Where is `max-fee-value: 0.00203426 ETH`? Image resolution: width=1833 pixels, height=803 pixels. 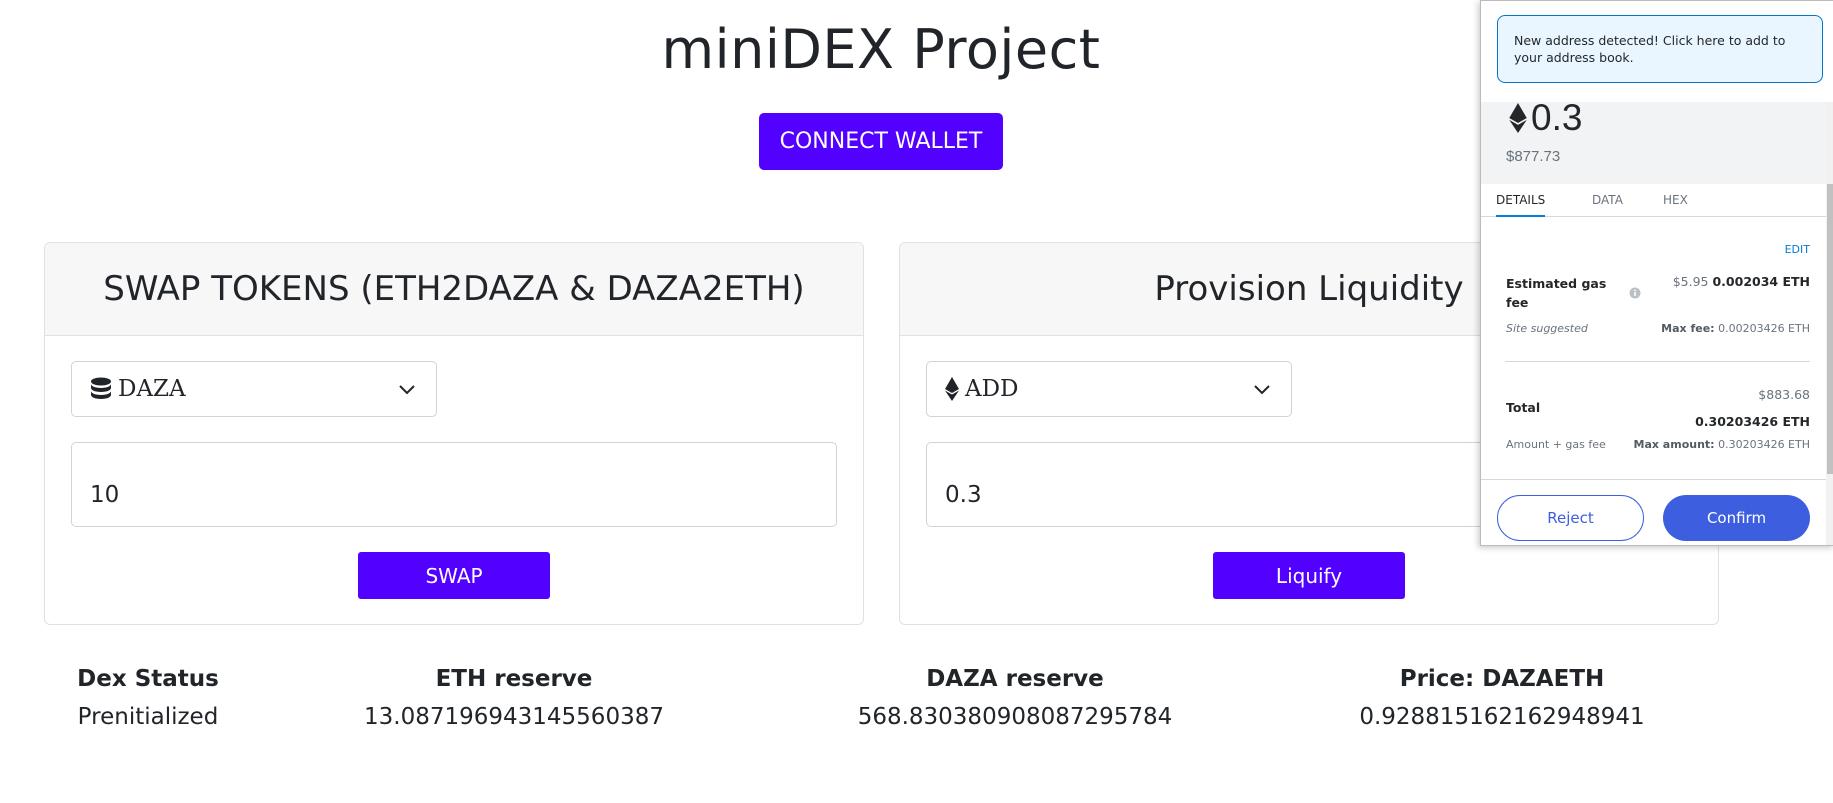 max-fee-value: 0.00203426 ETH is located at coordinates (1764, 328).